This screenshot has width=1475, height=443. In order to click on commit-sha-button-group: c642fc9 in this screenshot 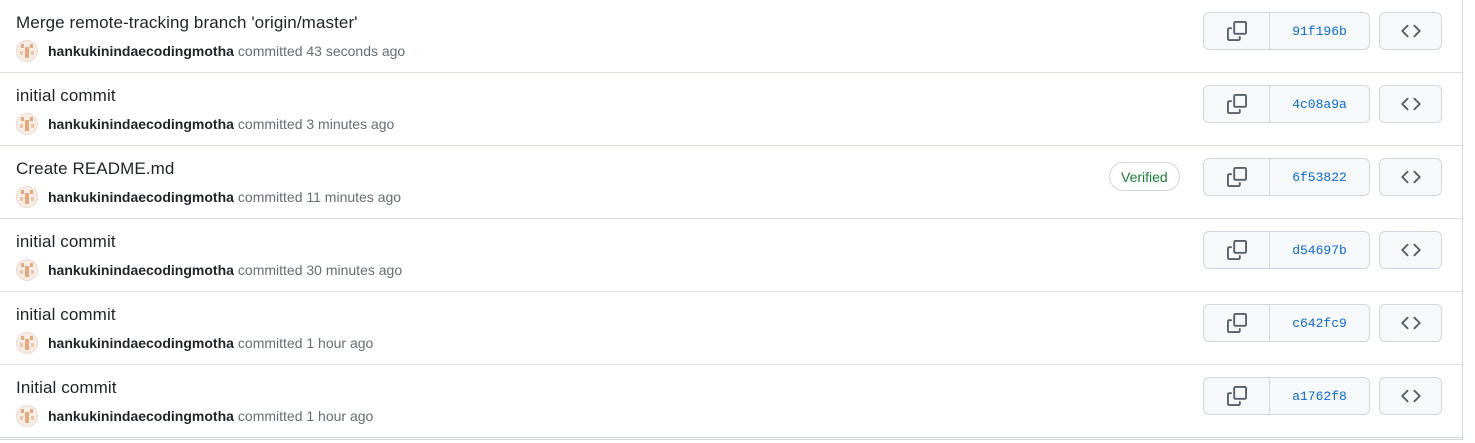, I will do `click(1286, 323)`.